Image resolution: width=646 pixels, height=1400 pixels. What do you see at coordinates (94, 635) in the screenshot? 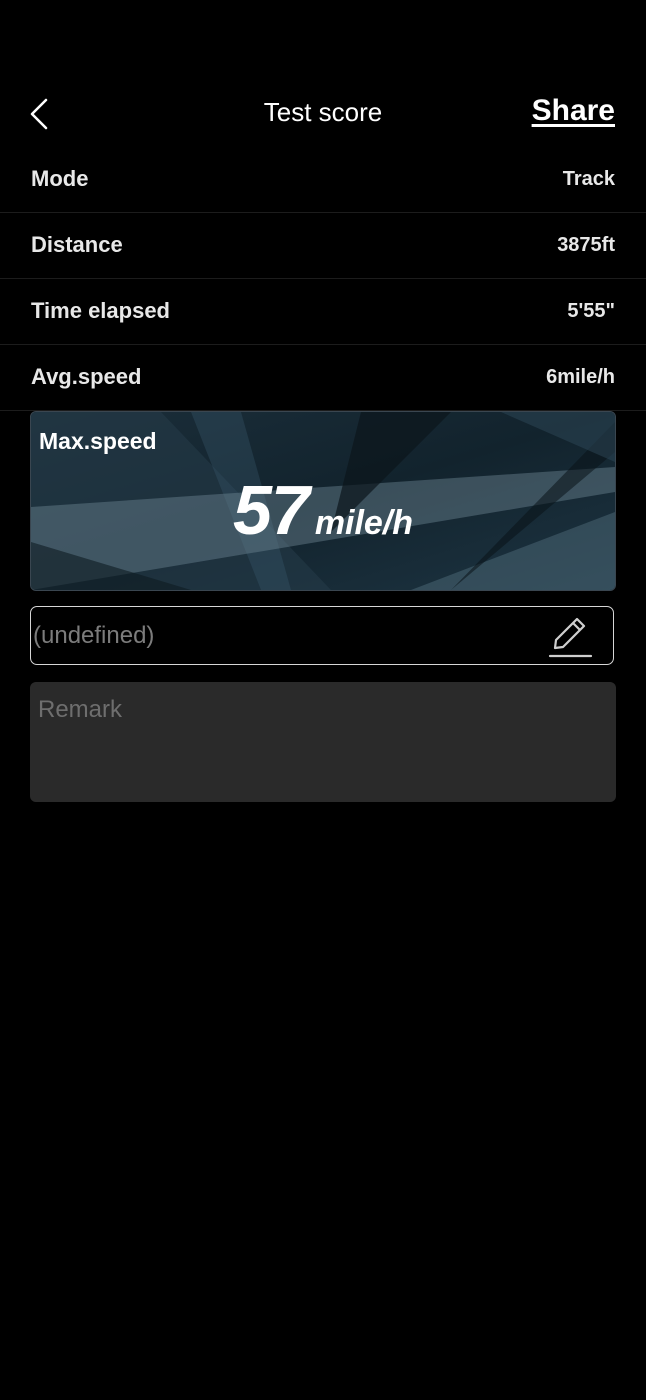
I see `record-name-value: (undefined)` at bounding box center [94, 635].